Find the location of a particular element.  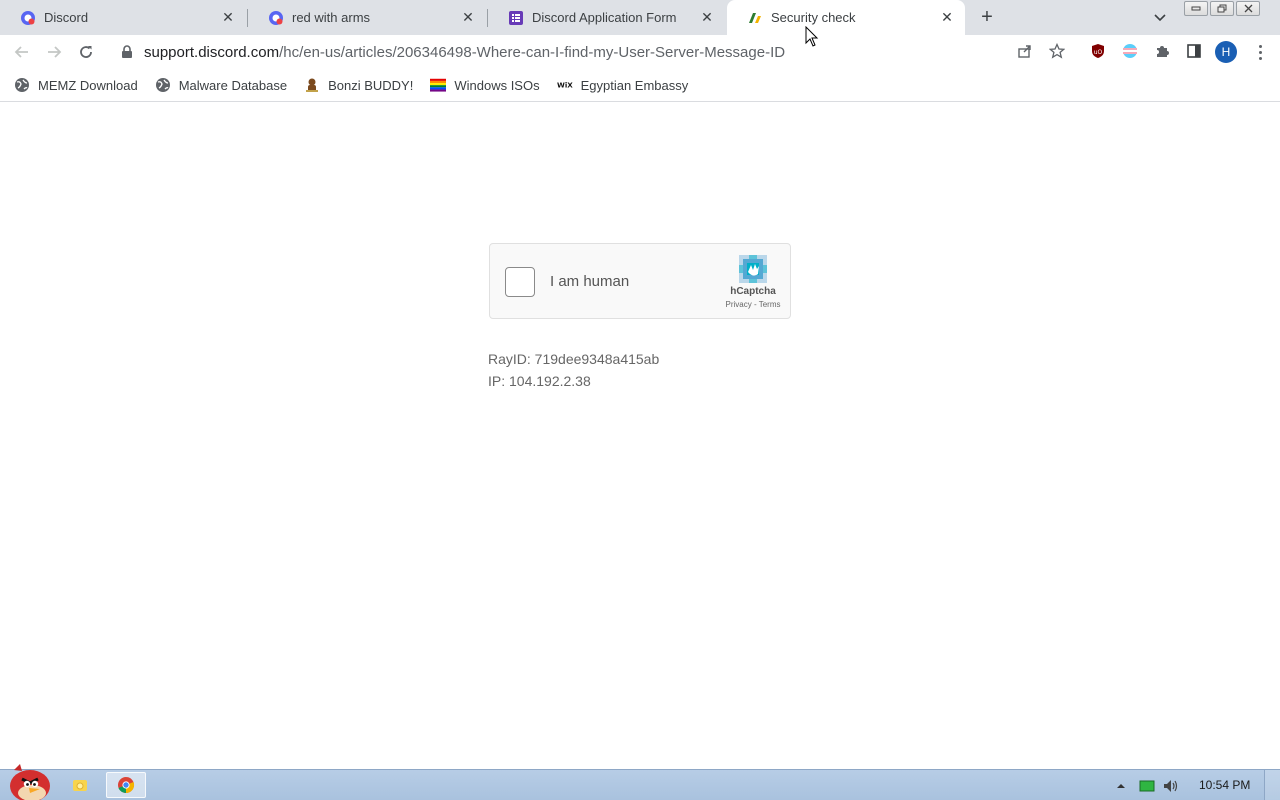

bookmark-label: Malware Database is located at coordinates (233, 85).